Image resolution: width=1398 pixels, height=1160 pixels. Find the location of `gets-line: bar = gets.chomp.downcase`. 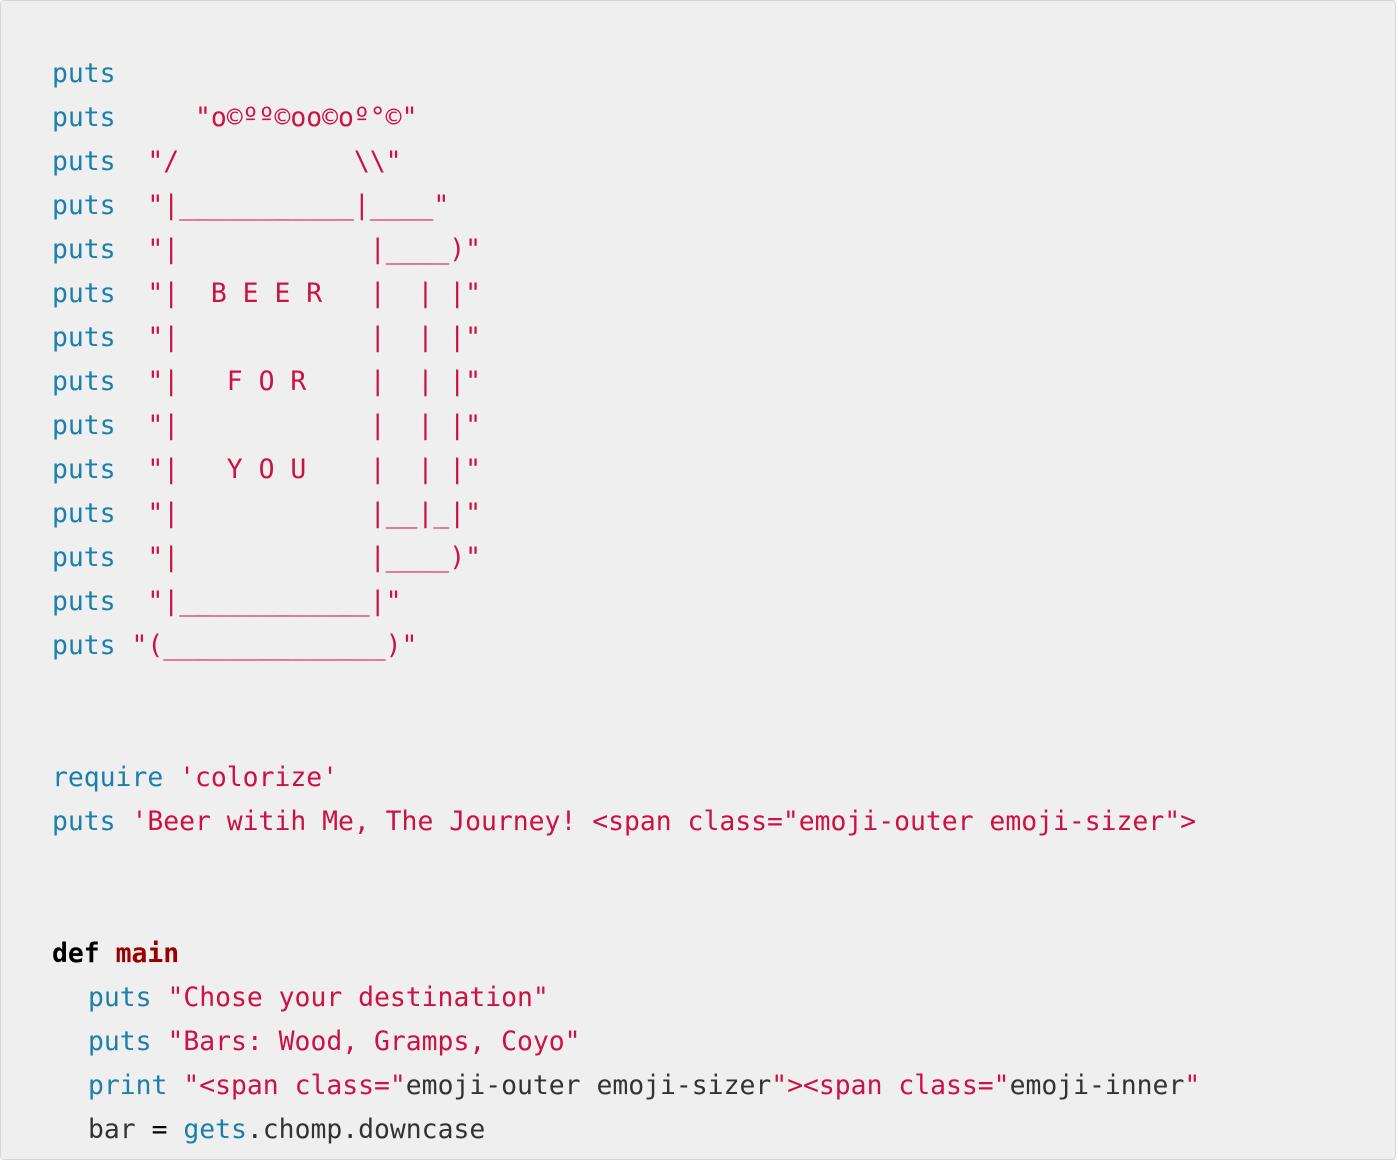

gets-line: bar = gets.chomp.downcase is located at coordinates (268, 1130).